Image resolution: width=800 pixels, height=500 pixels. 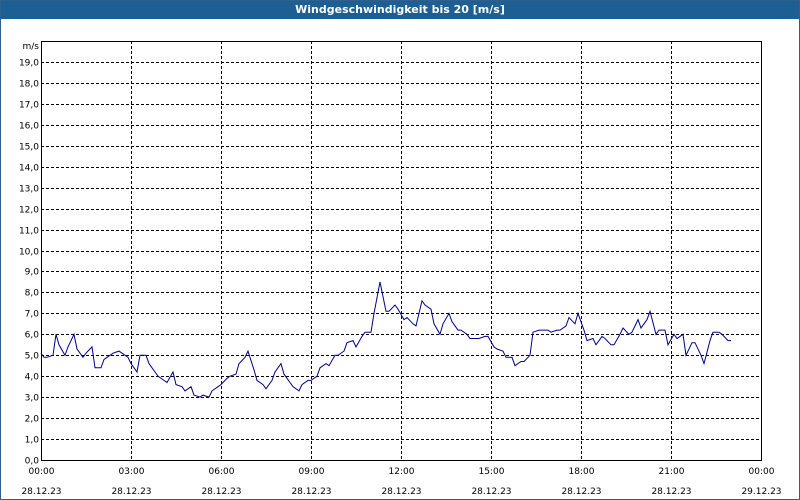 What do you see at coordinates (32, 378) in the screenshot?
I see `y-tick-label: 4,0` at bounding box center [32, 378].